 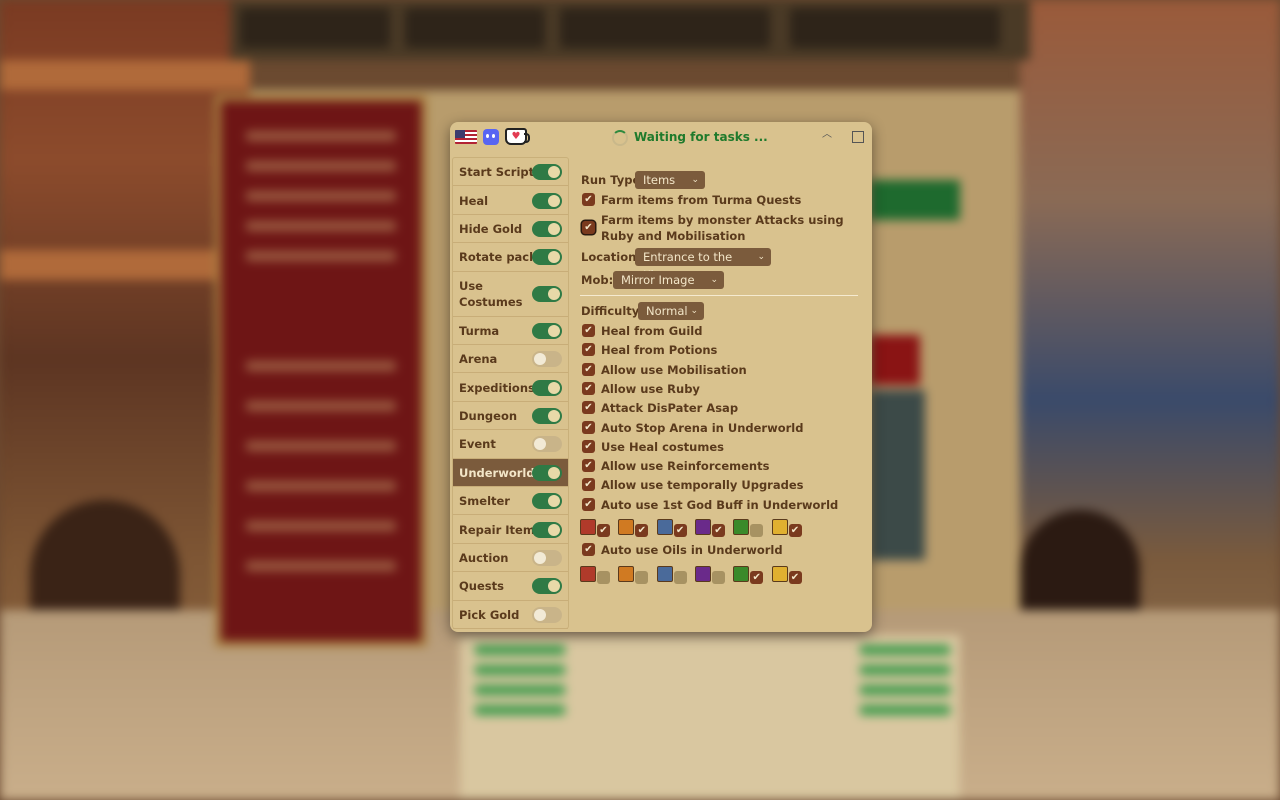 I want to click on option-row: ✔ Heal from Potions, so click(x=722, y=350).